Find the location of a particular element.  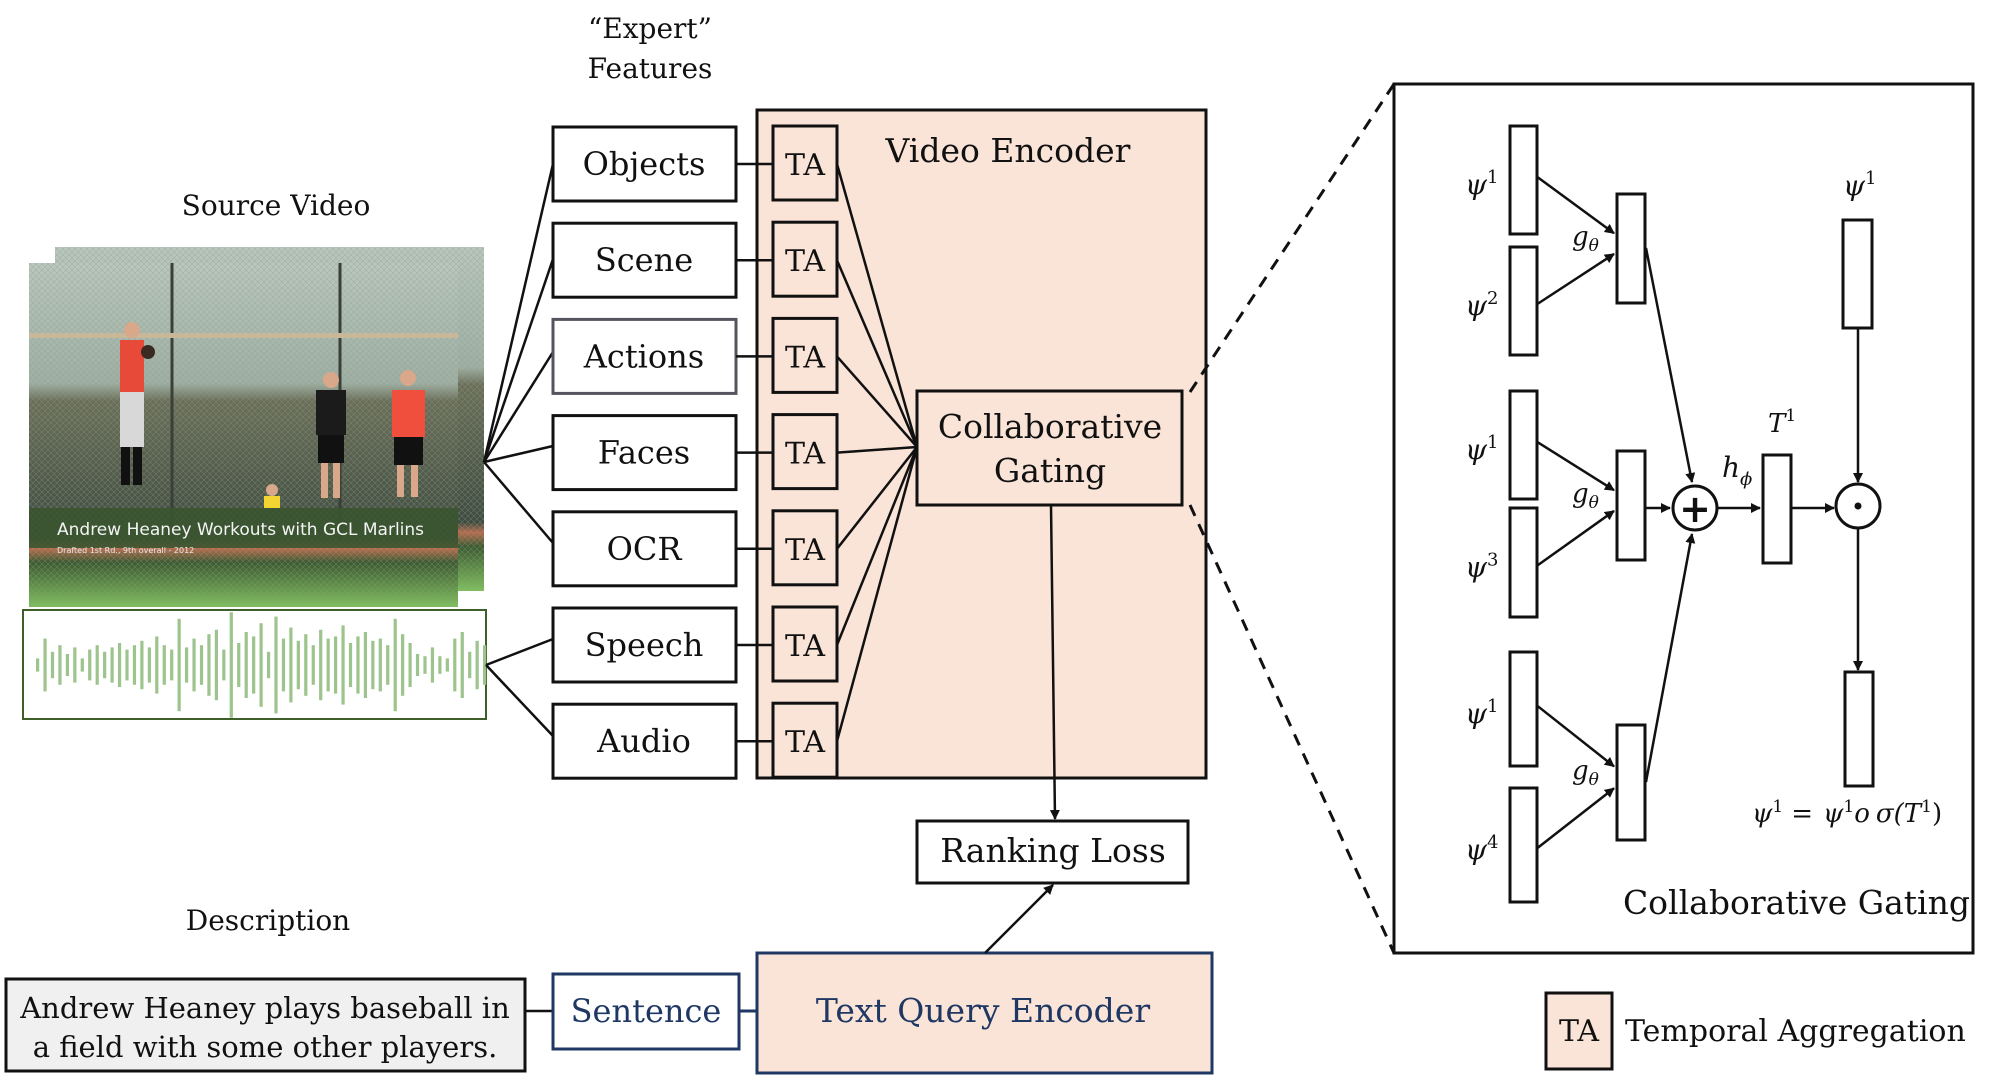

elementwise-product-node is located at coordinates (1858, 506).